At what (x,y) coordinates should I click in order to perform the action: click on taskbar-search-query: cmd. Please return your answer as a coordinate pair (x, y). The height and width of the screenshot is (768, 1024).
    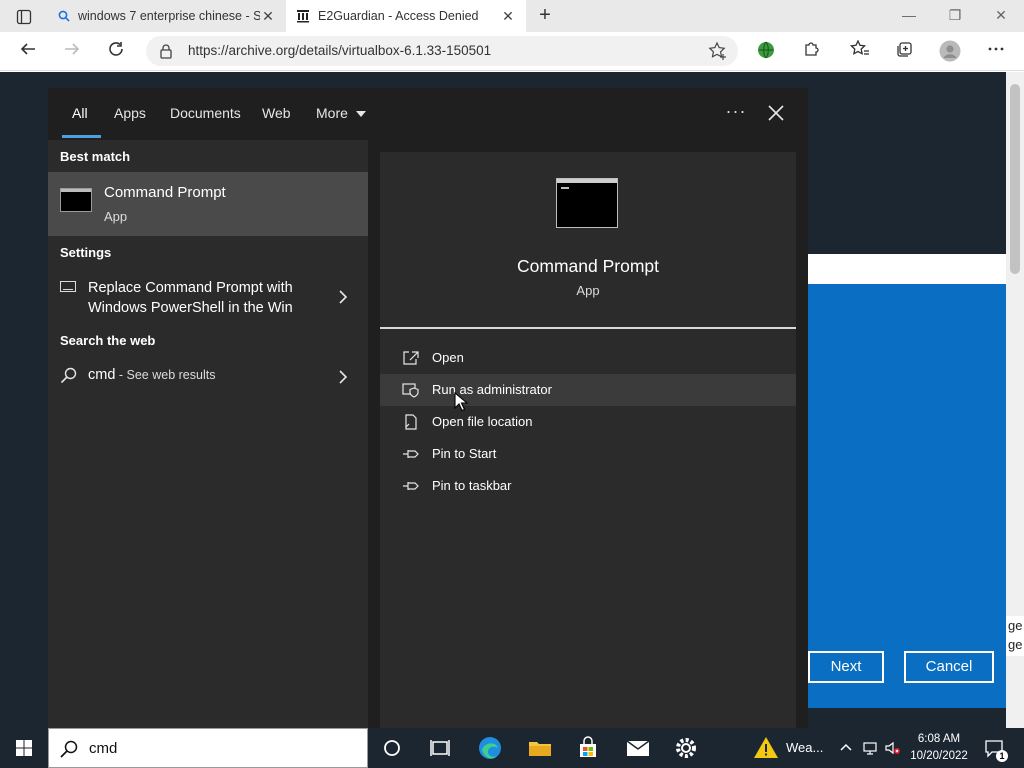
    Looking at the image, I should click on (103, 748).